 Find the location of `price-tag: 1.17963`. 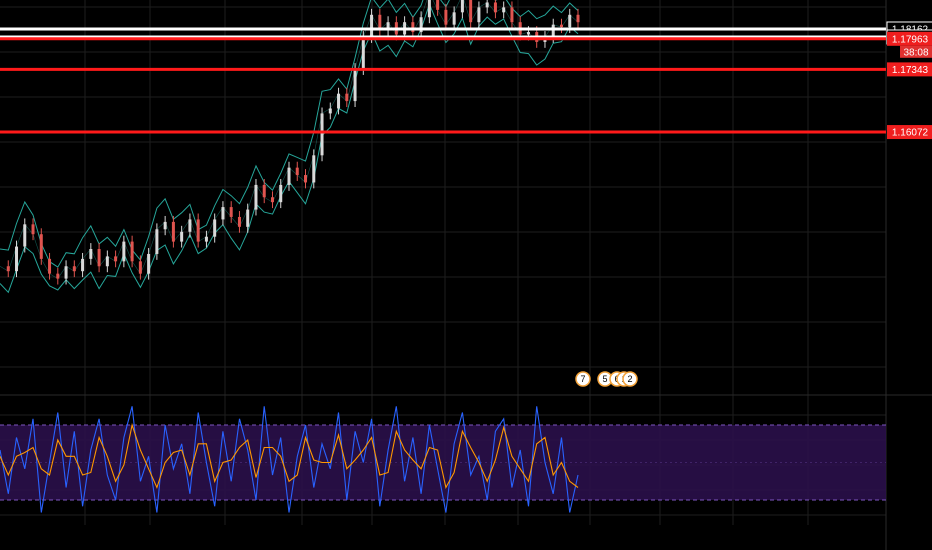

price-tag: 1.17963 is located at coordinates (909, 38).